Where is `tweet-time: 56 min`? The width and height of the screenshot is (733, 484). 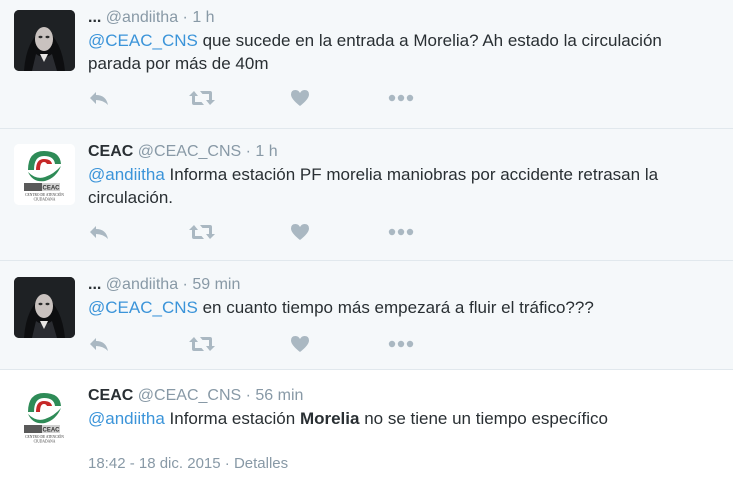
tweet-time: 56 min is located at coordinates (279, 395).